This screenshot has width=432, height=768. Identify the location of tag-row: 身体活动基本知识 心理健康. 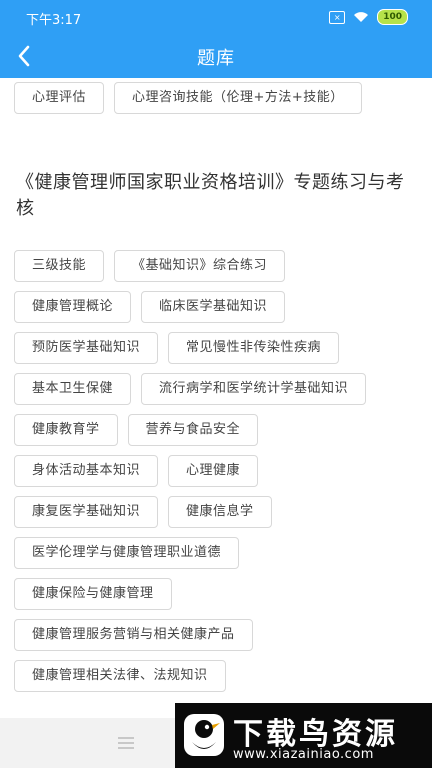
(136, 471).